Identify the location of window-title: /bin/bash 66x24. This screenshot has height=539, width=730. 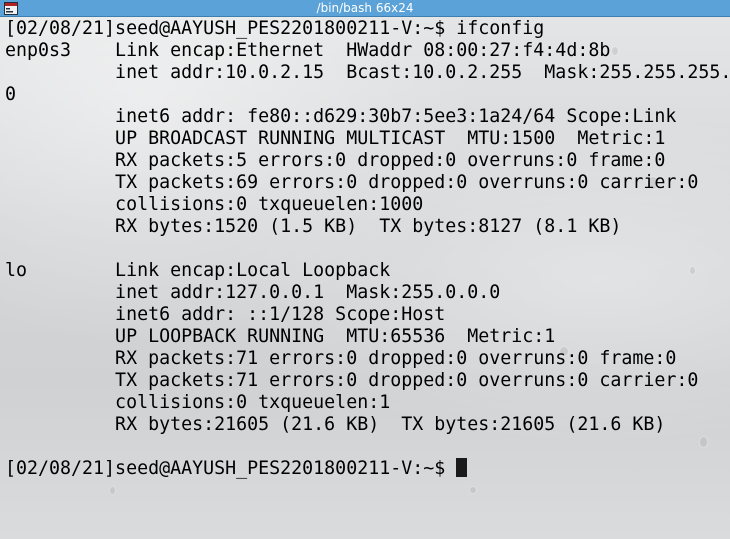
(365, 8).